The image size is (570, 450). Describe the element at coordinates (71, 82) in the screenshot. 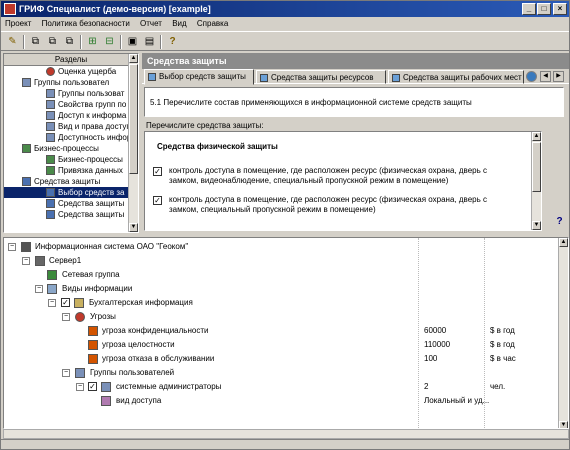

I see `sidebar-item-user-groups: Группы пользовател` at that location.